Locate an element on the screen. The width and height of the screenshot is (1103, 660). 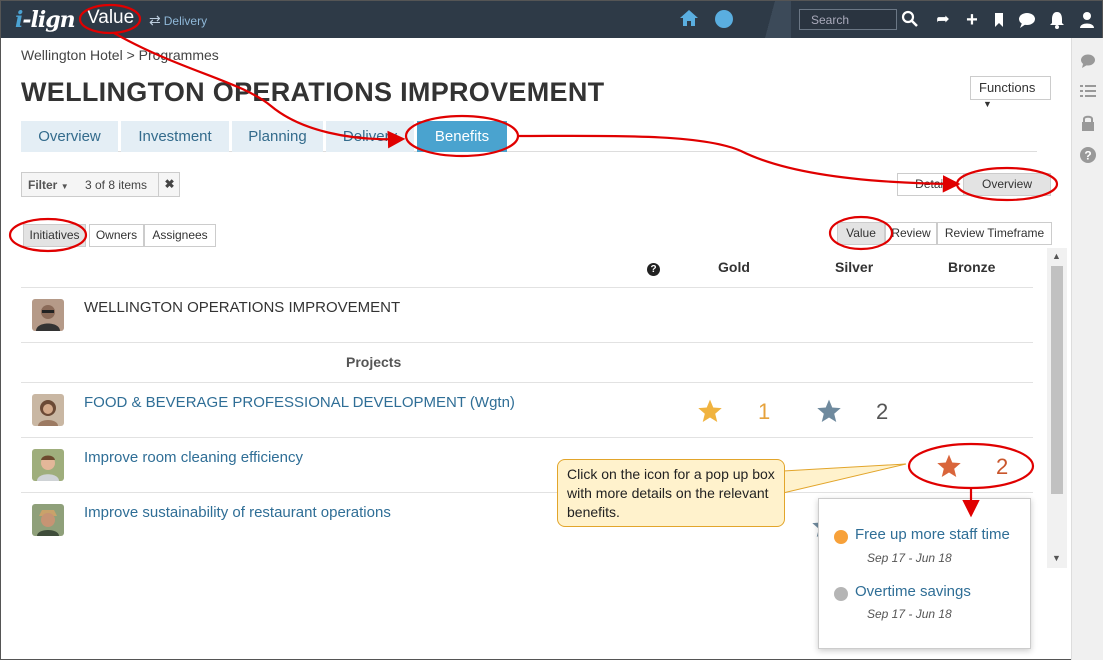
filter-bar: Filter ▼ 3 of 8 items ✖ is located at coordinates (100, 184).